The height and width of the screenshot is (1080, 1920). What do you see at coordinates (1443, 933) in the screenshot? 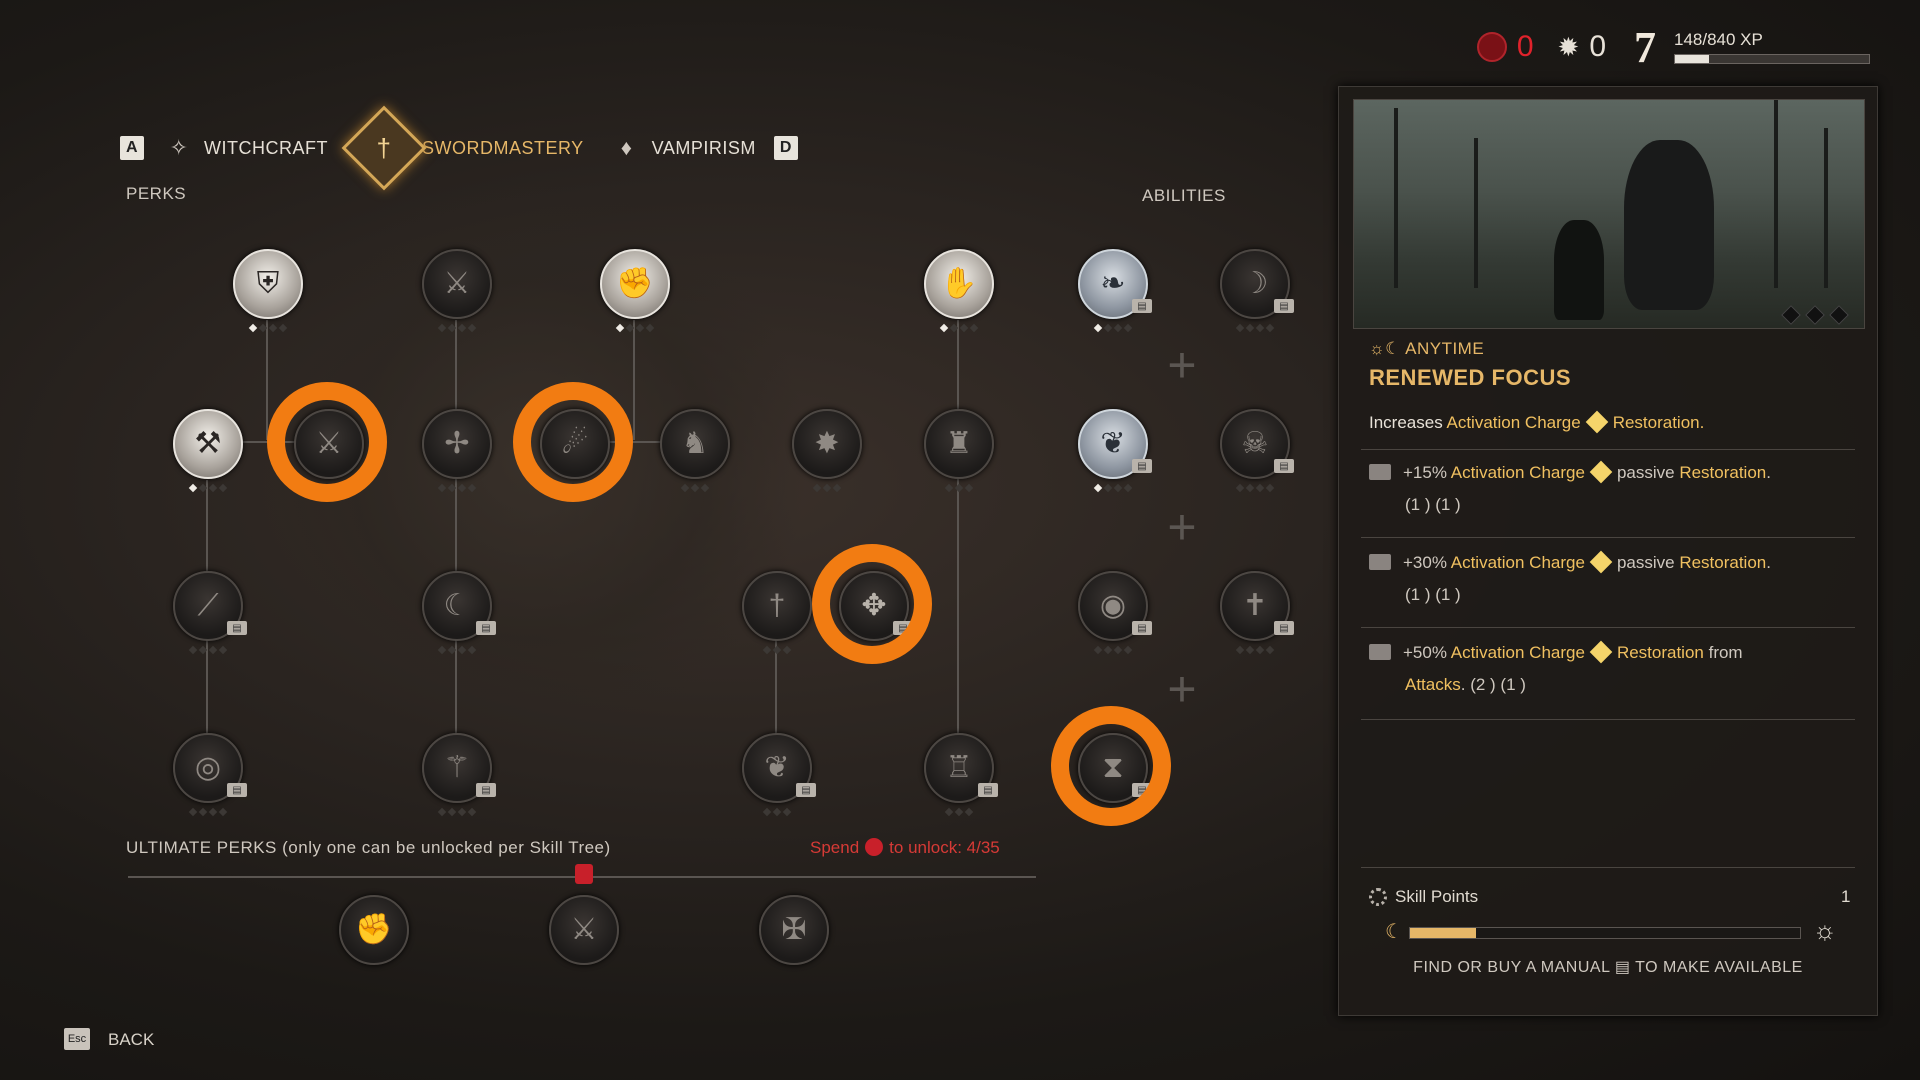
I see `slider-fill` at bounding box center [1443, 933].